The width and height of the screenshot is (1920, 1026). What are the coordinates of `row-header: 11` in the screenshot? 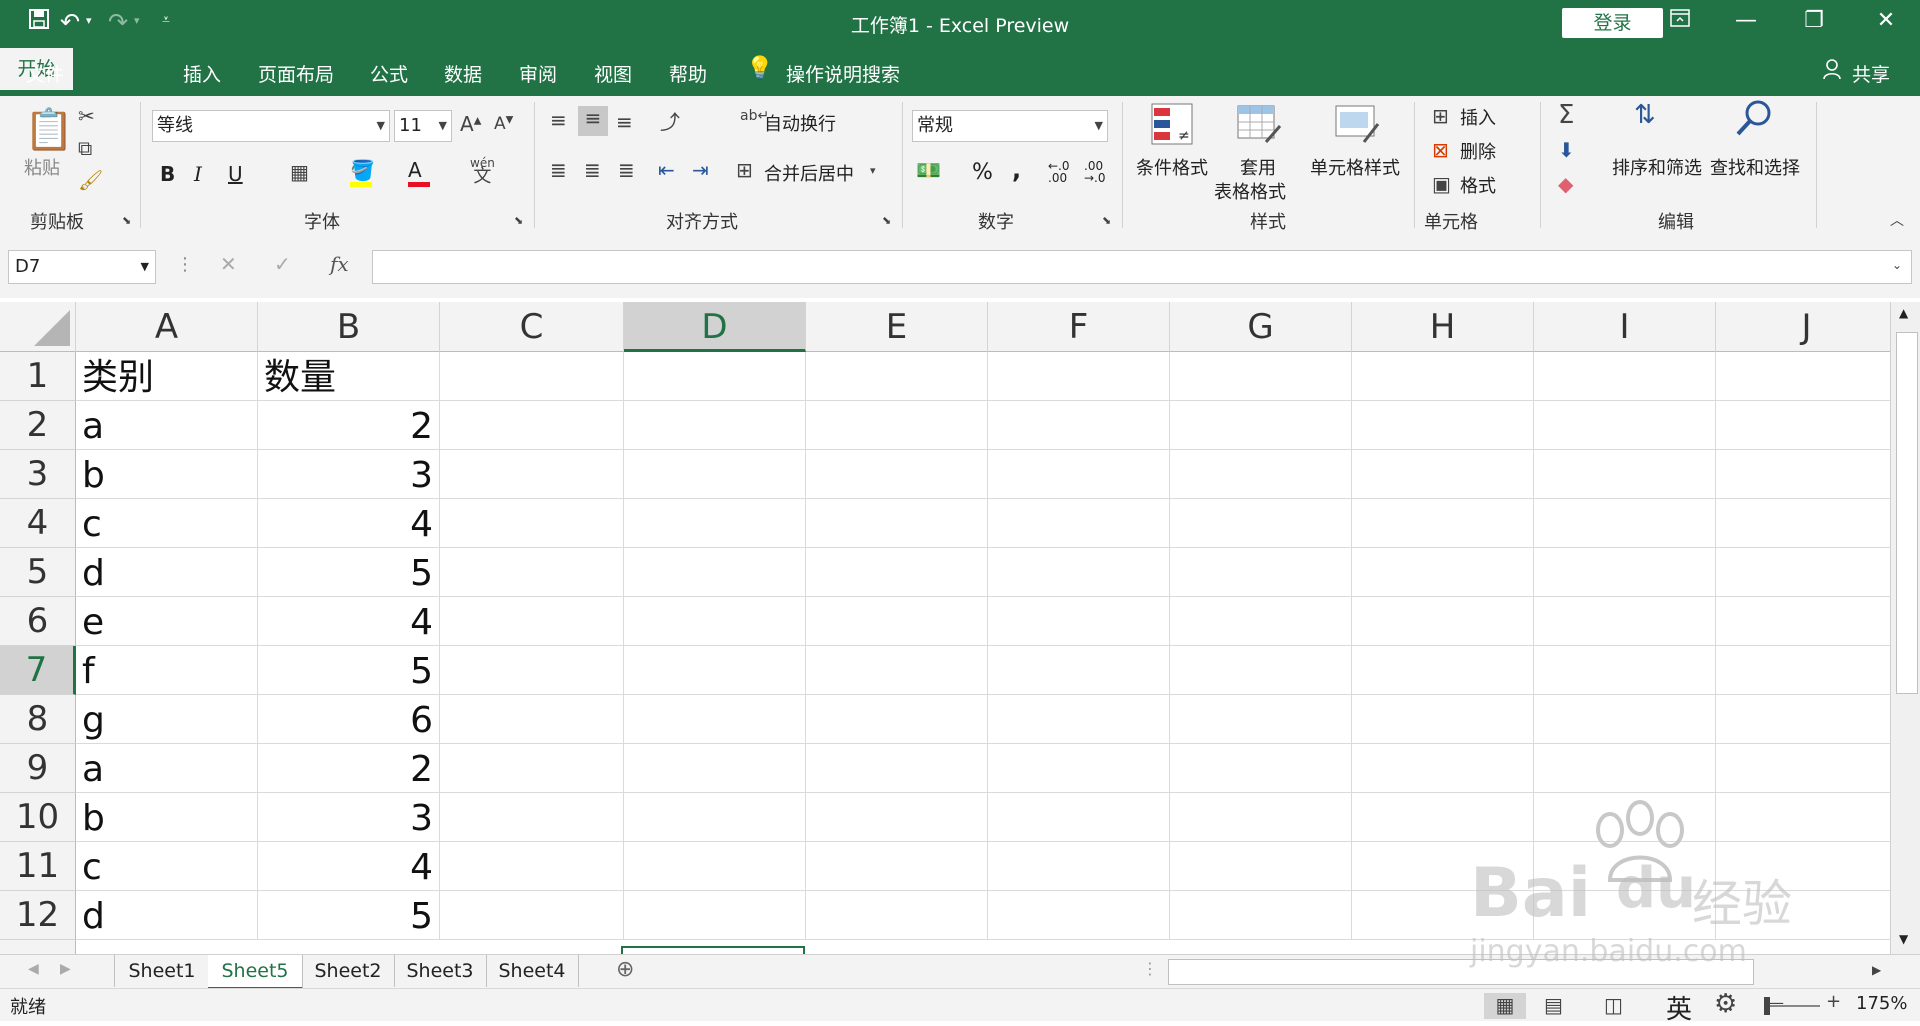 It's located at (38, 866).